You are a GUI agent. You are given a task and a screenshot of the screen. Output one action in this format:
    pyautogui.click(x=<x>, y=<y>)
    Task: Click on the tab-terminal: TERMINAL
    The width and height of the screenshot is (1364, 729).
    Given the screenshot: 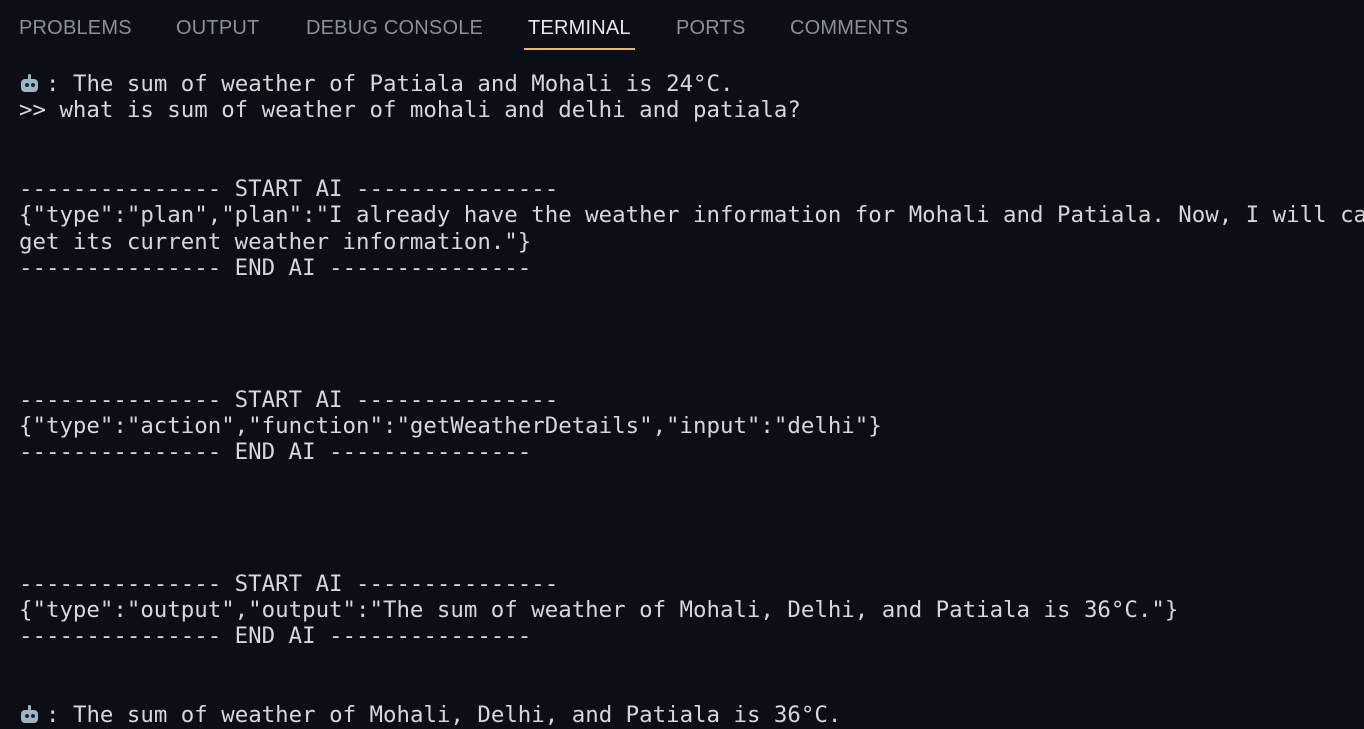 What is the action you would take?
    pyautogui.click(x=579, y=32)
    